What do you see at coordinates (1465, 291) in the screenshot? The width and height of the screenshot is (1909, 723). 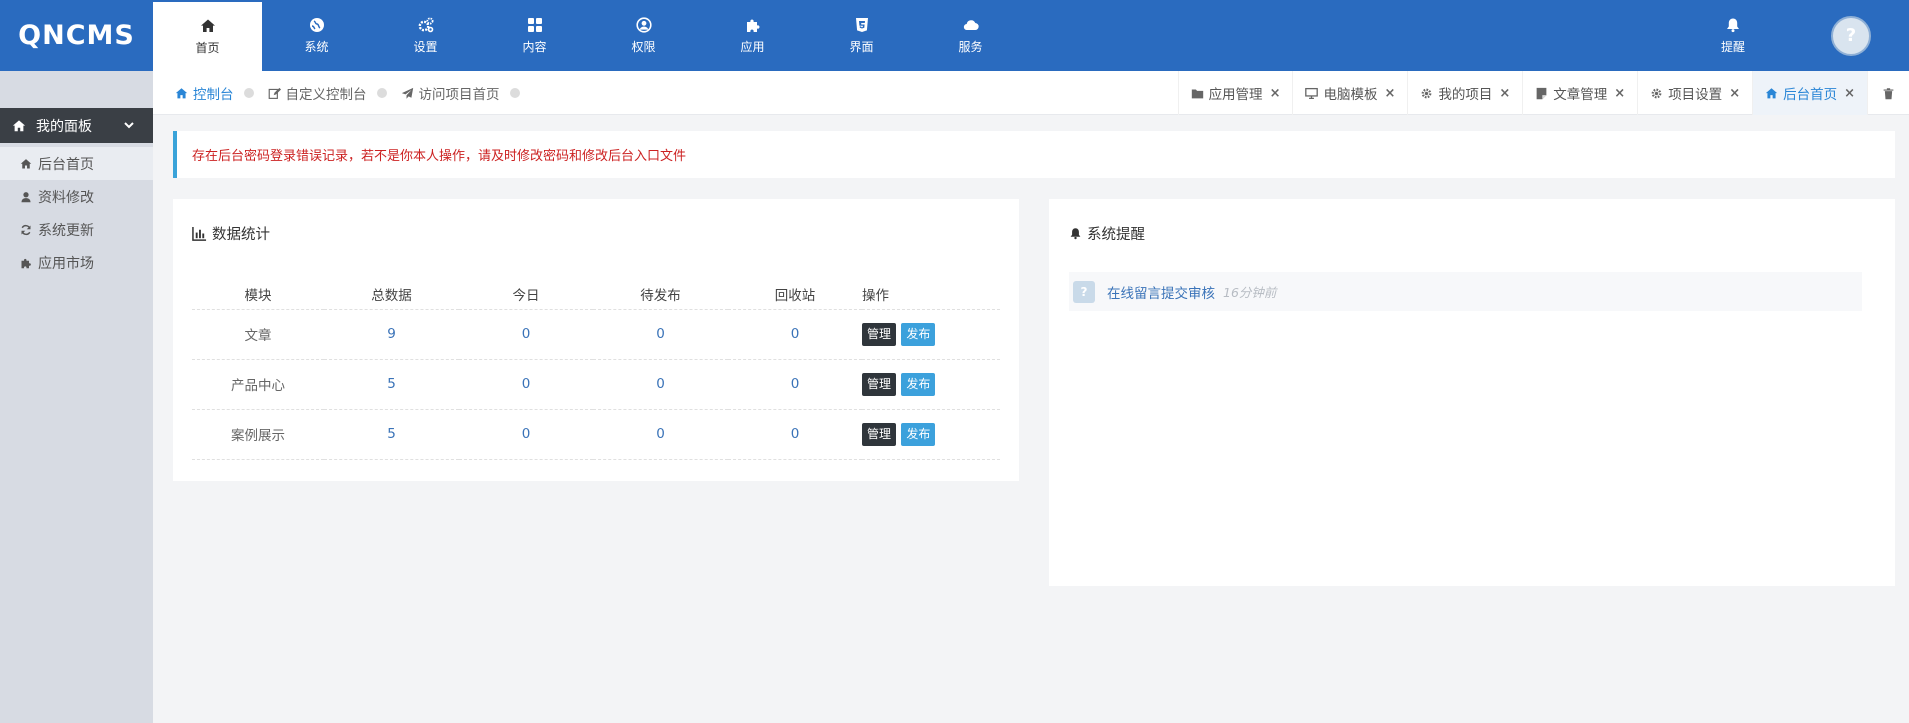 I see `list-item: ? 在线留言提交审核 16分钟前` at bounding box center [1465, 291].